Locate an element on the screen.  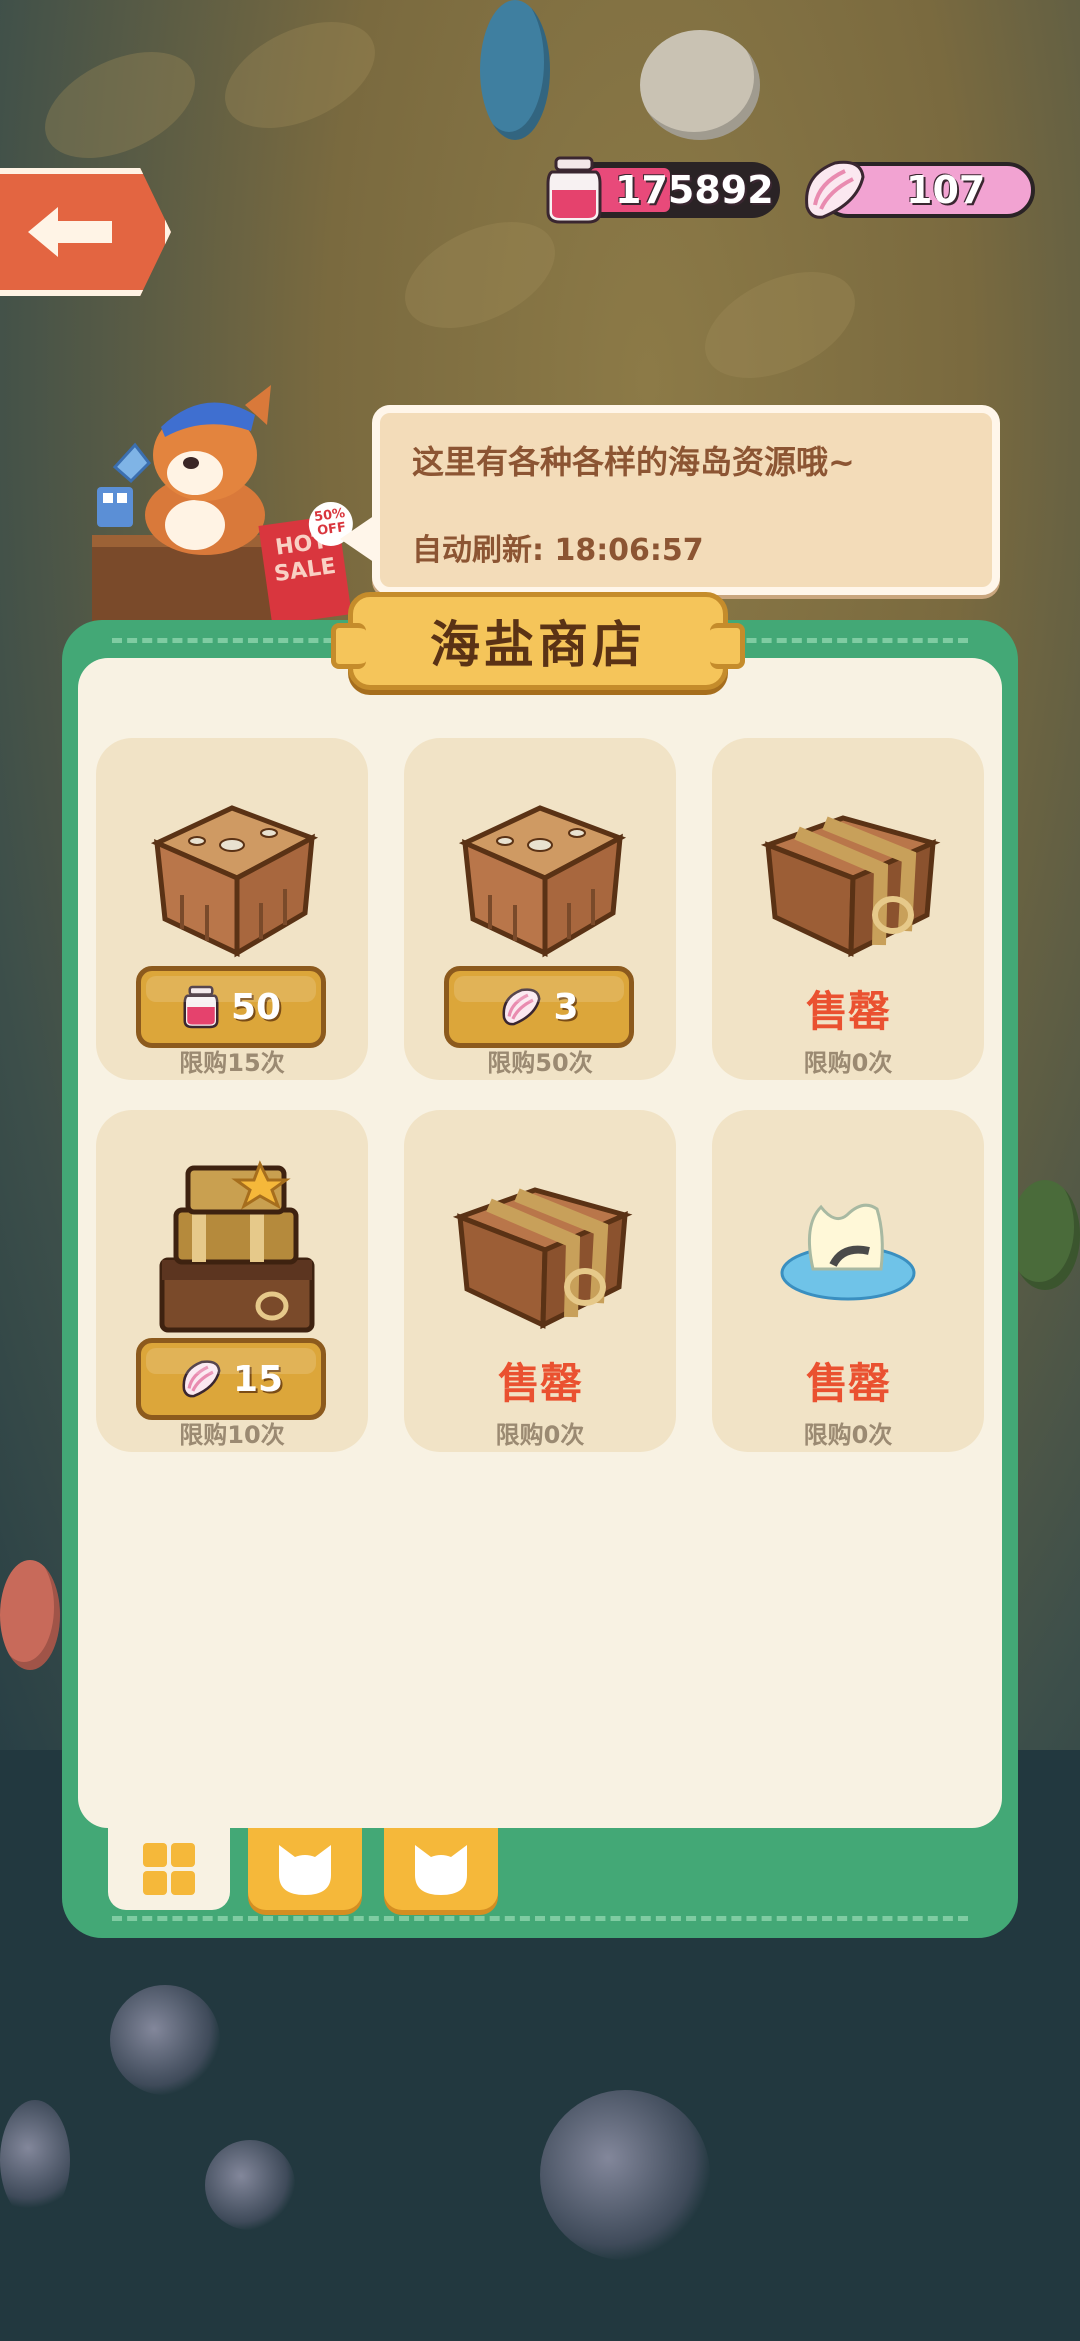
buy-button: 50 is located at coordinates (231, 1007).